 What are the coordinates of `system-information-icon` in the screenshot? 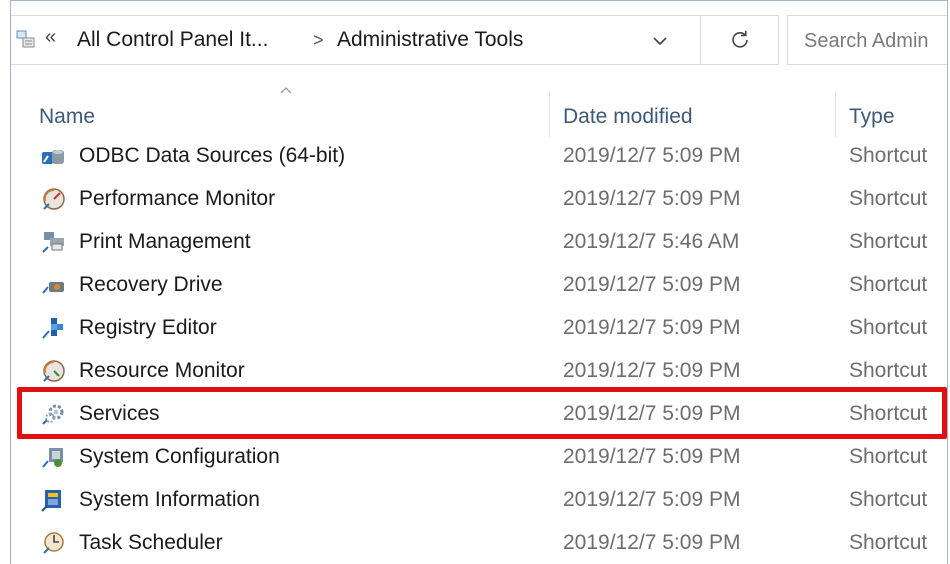 It's located at (51, 501).